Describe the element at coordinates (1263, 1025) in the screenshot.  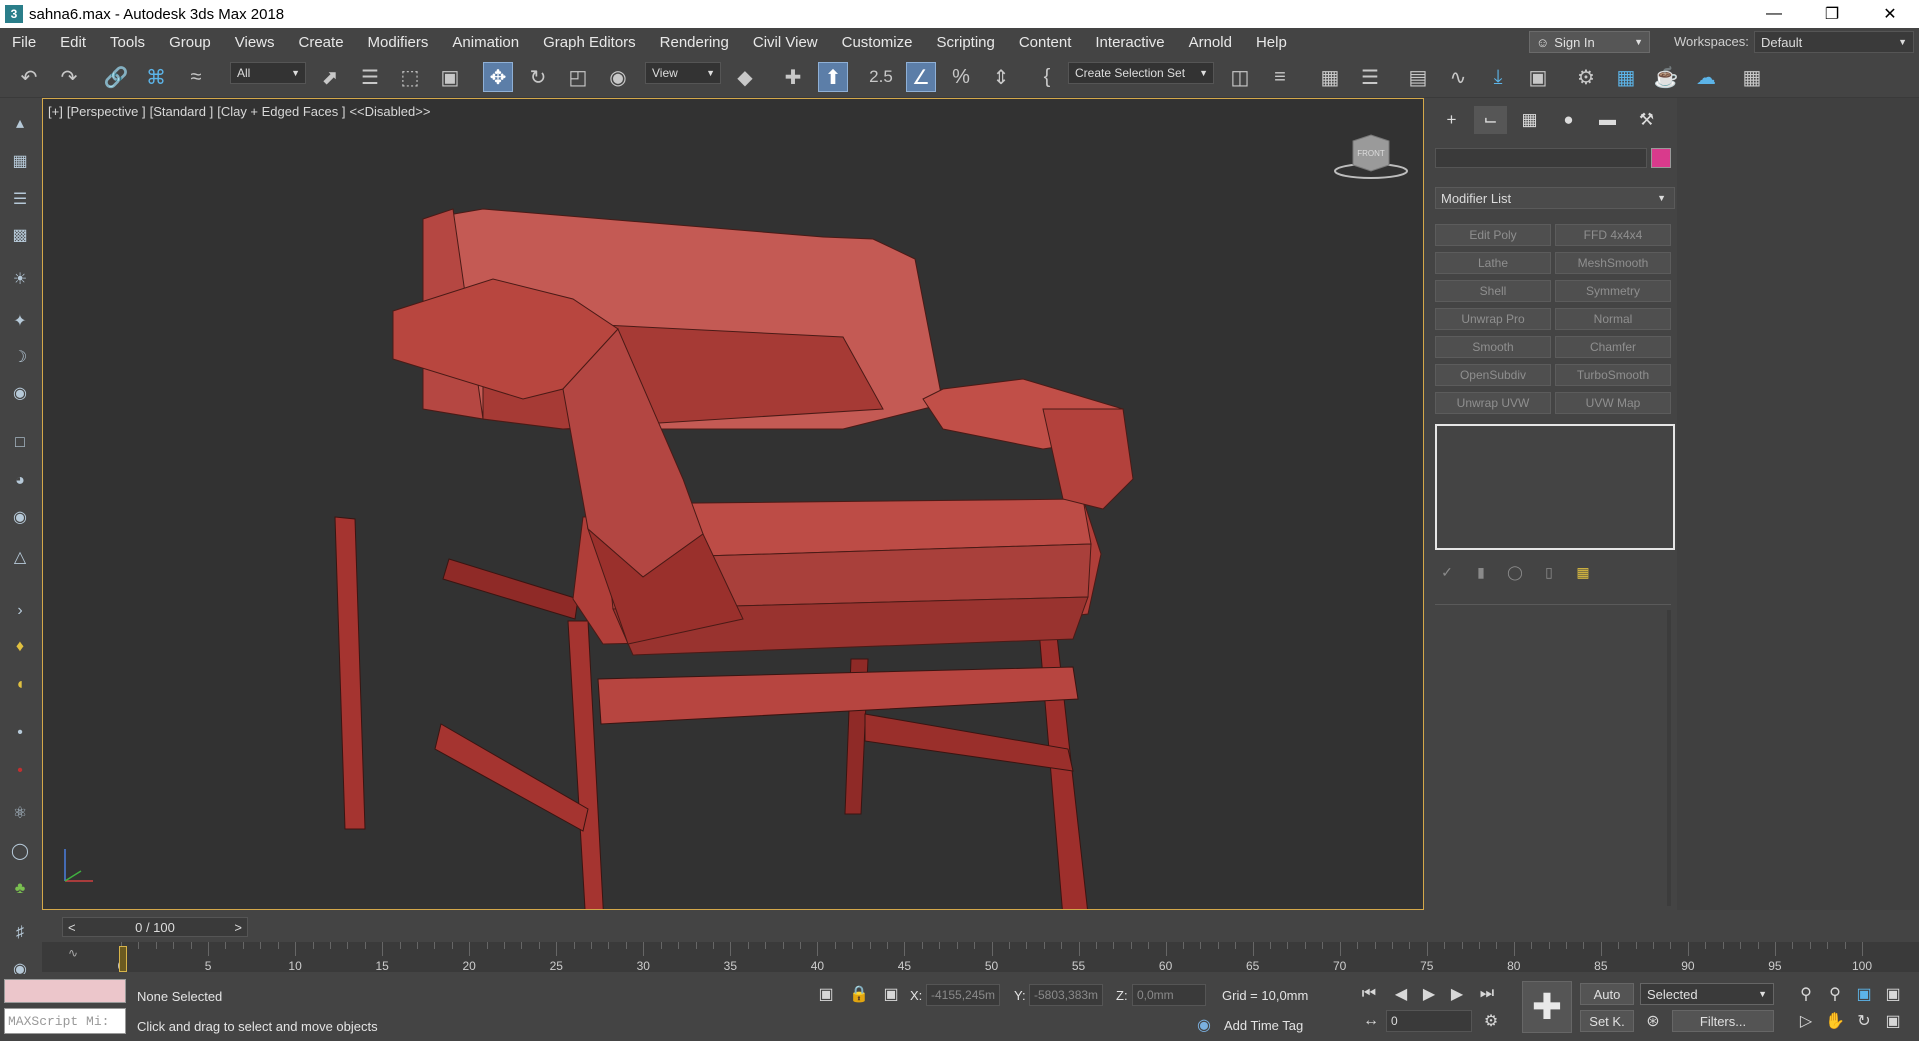
I see `add-time-tag: Add Time Tag` at that location.